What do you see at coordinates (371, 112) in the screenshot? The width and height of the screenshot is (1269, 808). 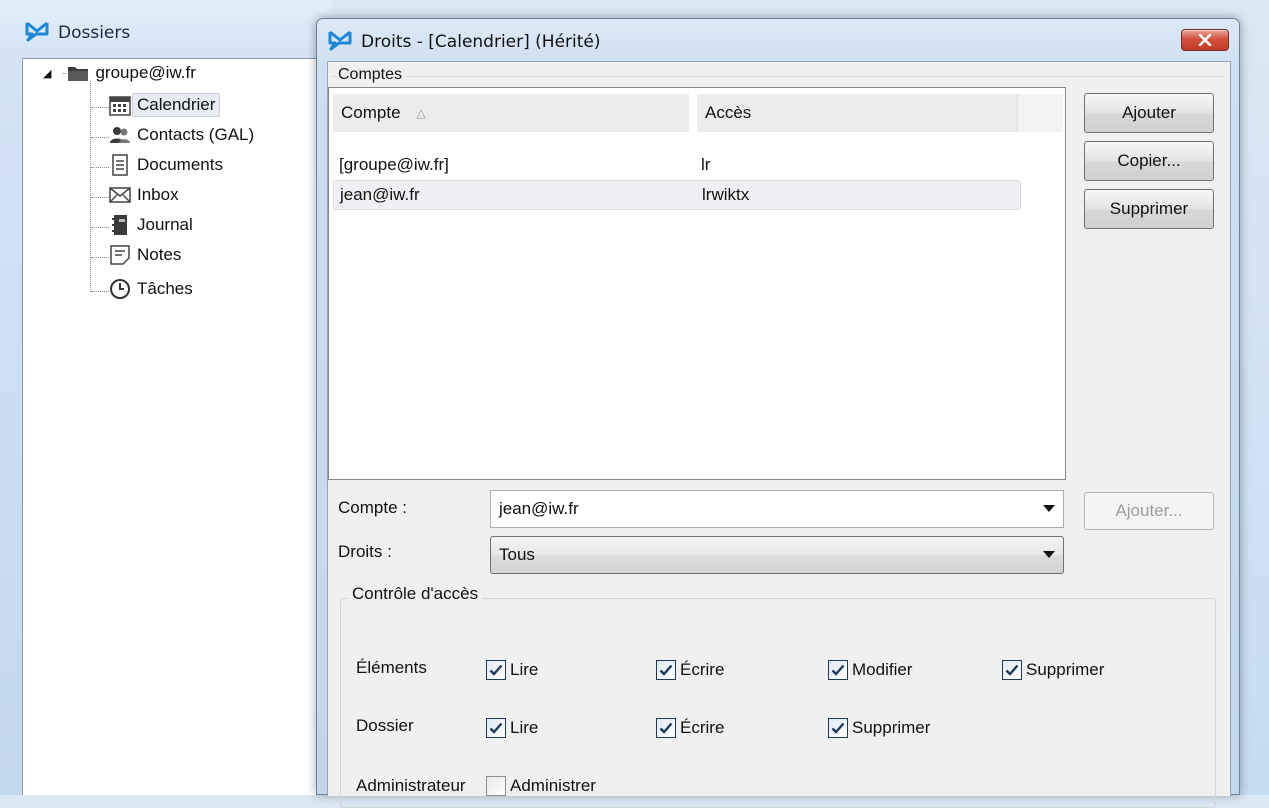 I see `column-header-label: Compte` at bounding box center [371, 112].